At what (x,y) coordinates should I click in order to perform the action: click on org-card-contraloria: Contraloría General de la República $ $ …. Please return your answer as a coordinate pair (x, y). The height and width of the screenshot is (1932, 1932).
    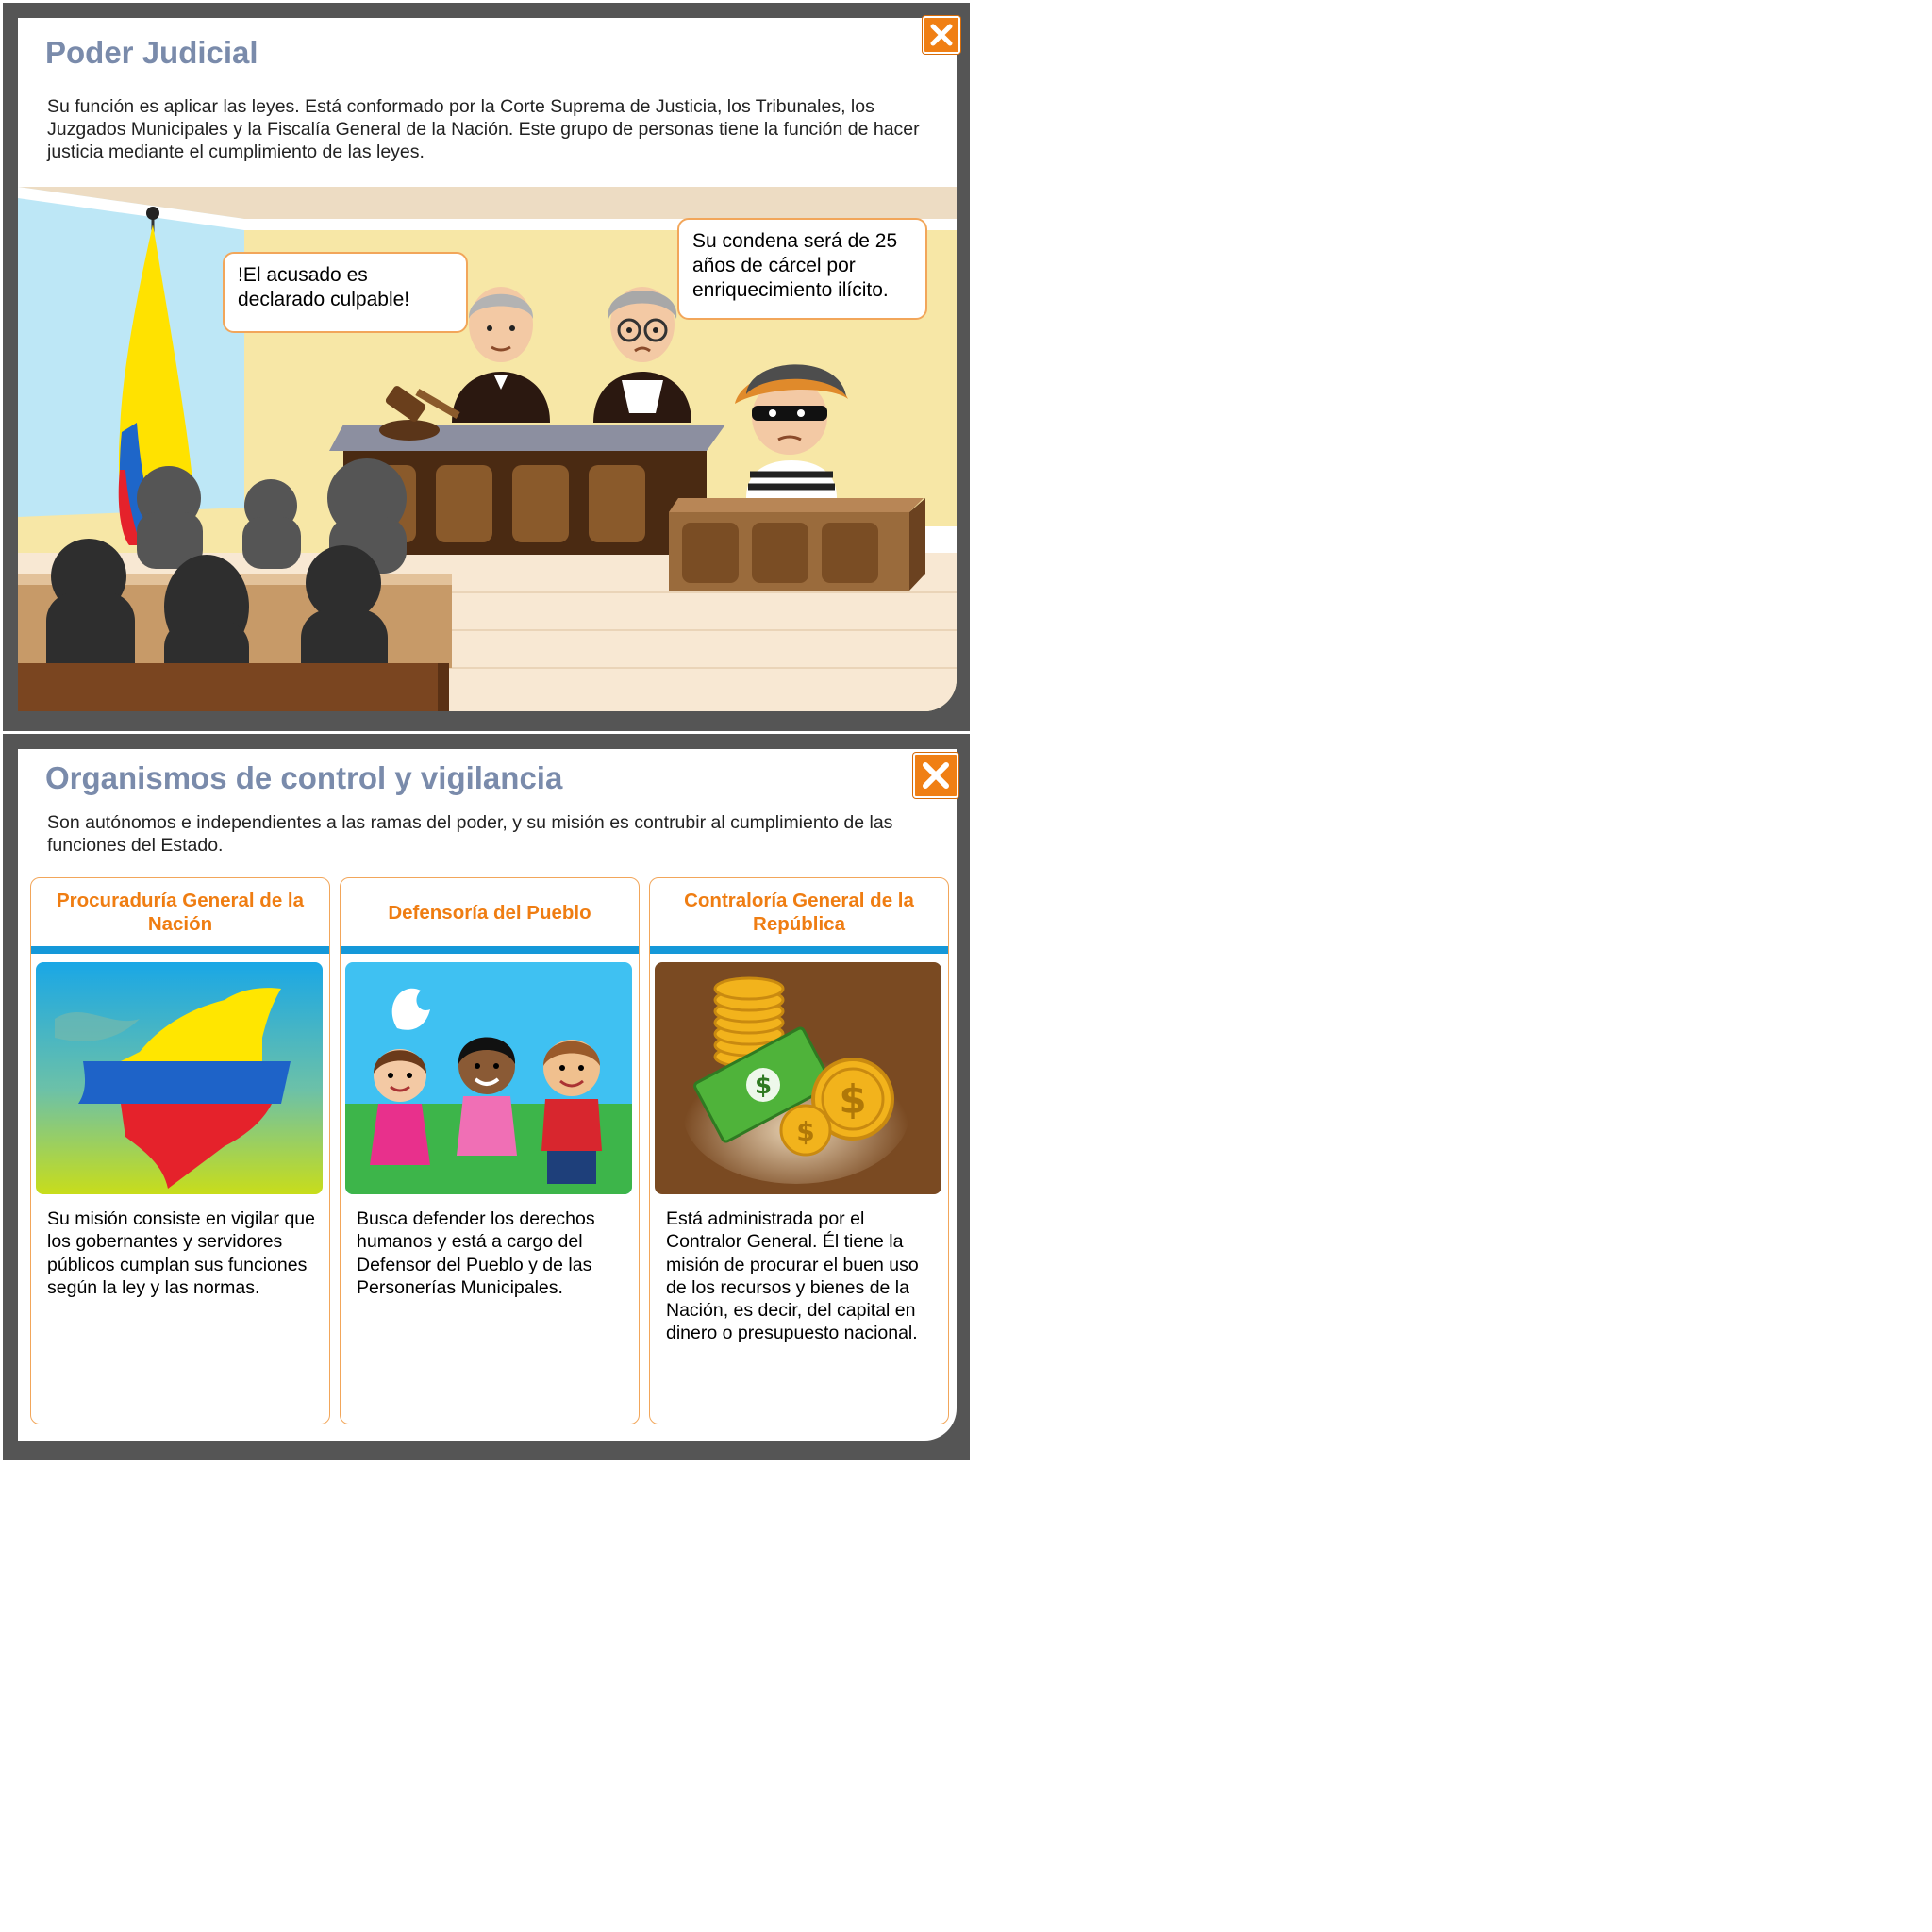
    Looking at the image, I should click on (799, 1150).